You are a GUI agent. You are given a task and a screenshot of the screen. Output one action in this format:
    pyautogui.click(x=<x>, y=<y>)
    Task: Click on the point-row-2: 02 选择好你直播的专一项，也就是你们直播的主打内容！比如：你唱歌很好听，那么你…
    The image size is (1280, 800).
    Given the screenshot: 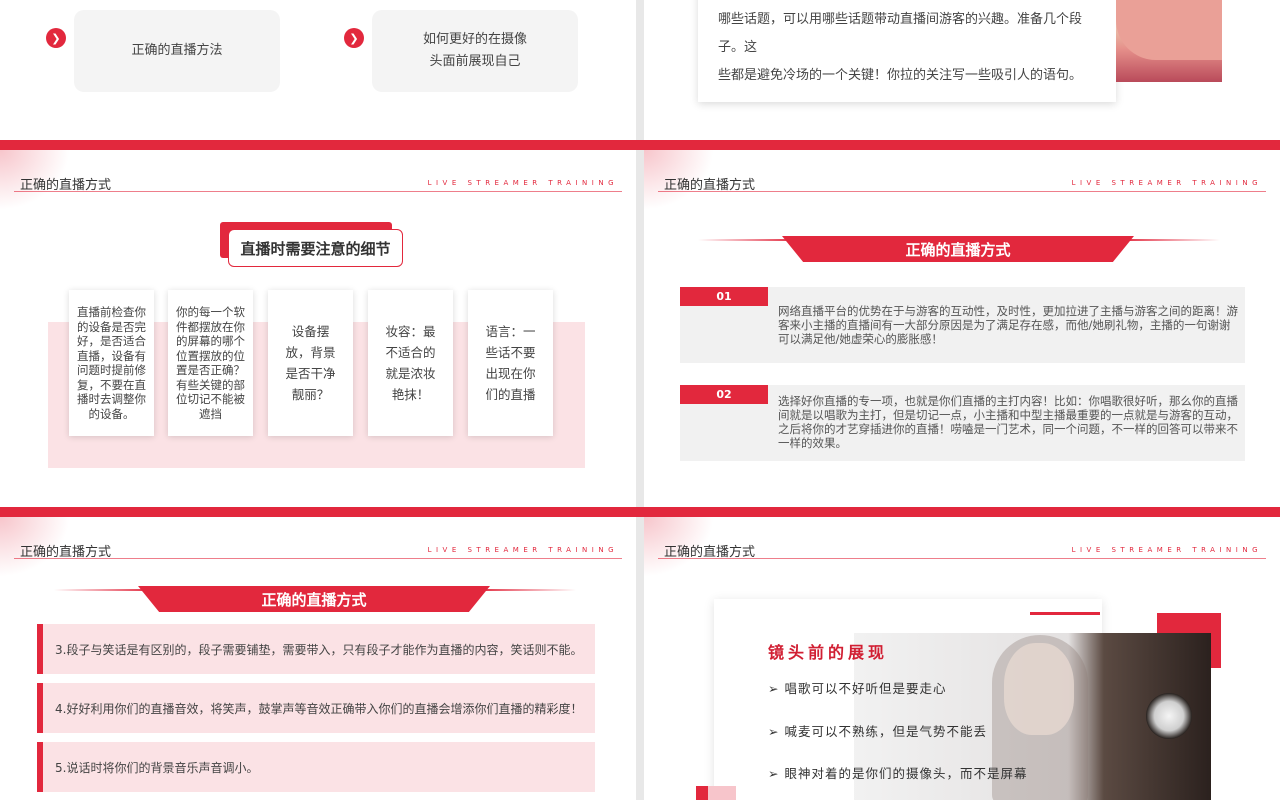 What is the action you would take?
    pyautogui.click(x=962, y=423)
    